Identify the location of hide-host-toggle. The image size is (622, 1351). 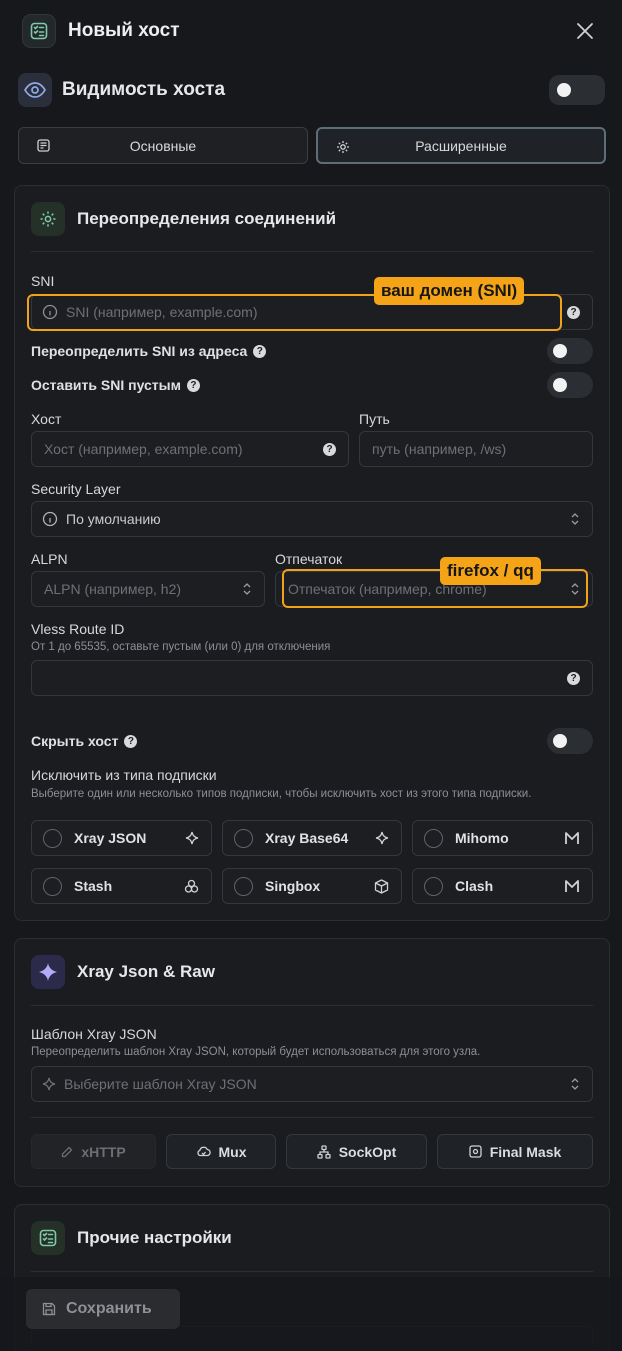
(570, 741).